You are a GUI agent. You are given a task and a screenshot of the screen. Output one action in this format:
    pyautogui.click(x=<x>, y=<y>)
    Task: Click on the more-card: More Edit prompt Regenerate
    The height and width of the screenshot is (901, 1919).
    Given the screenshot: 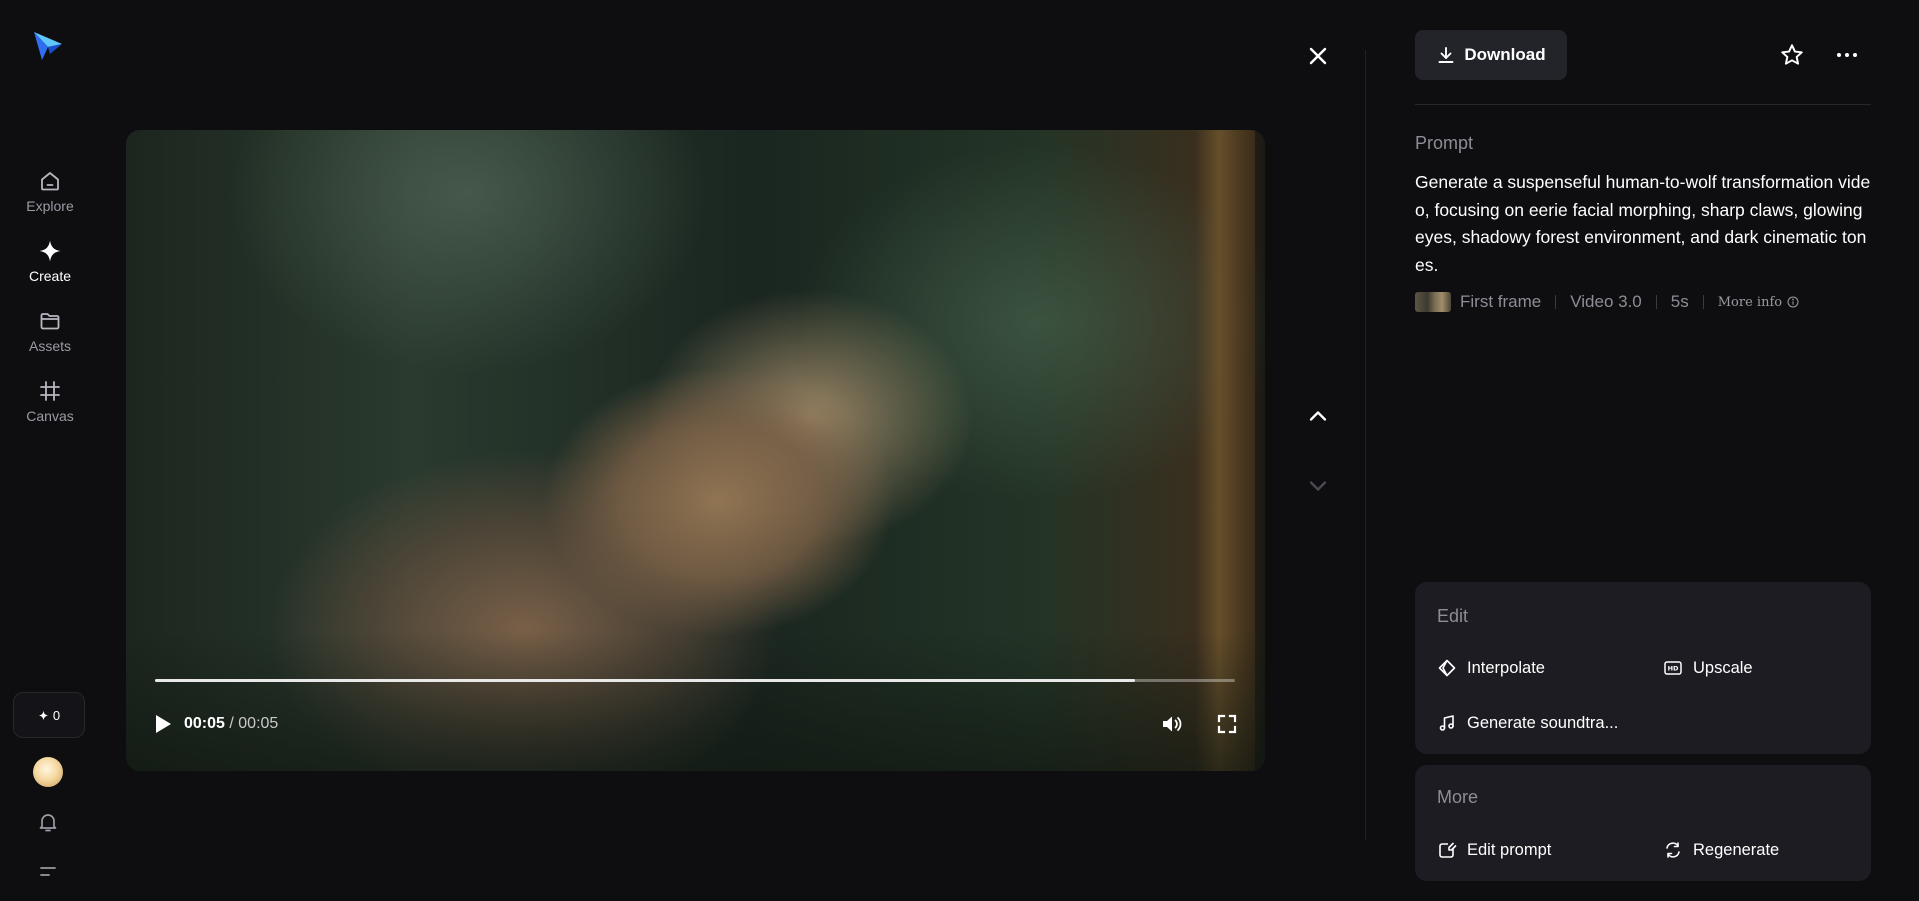 What is the action you would take?
    pyautogui.click(x=1643, y=823)
    